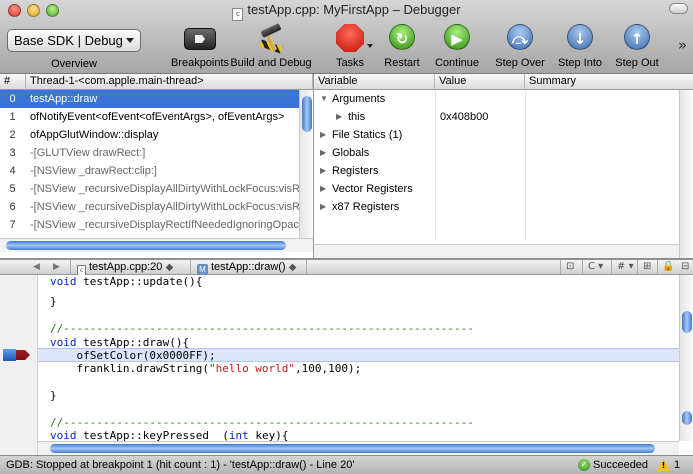  Describe the element at coordinates (663, 465) in the screenshot. I see `warning-icon: !` at that location.